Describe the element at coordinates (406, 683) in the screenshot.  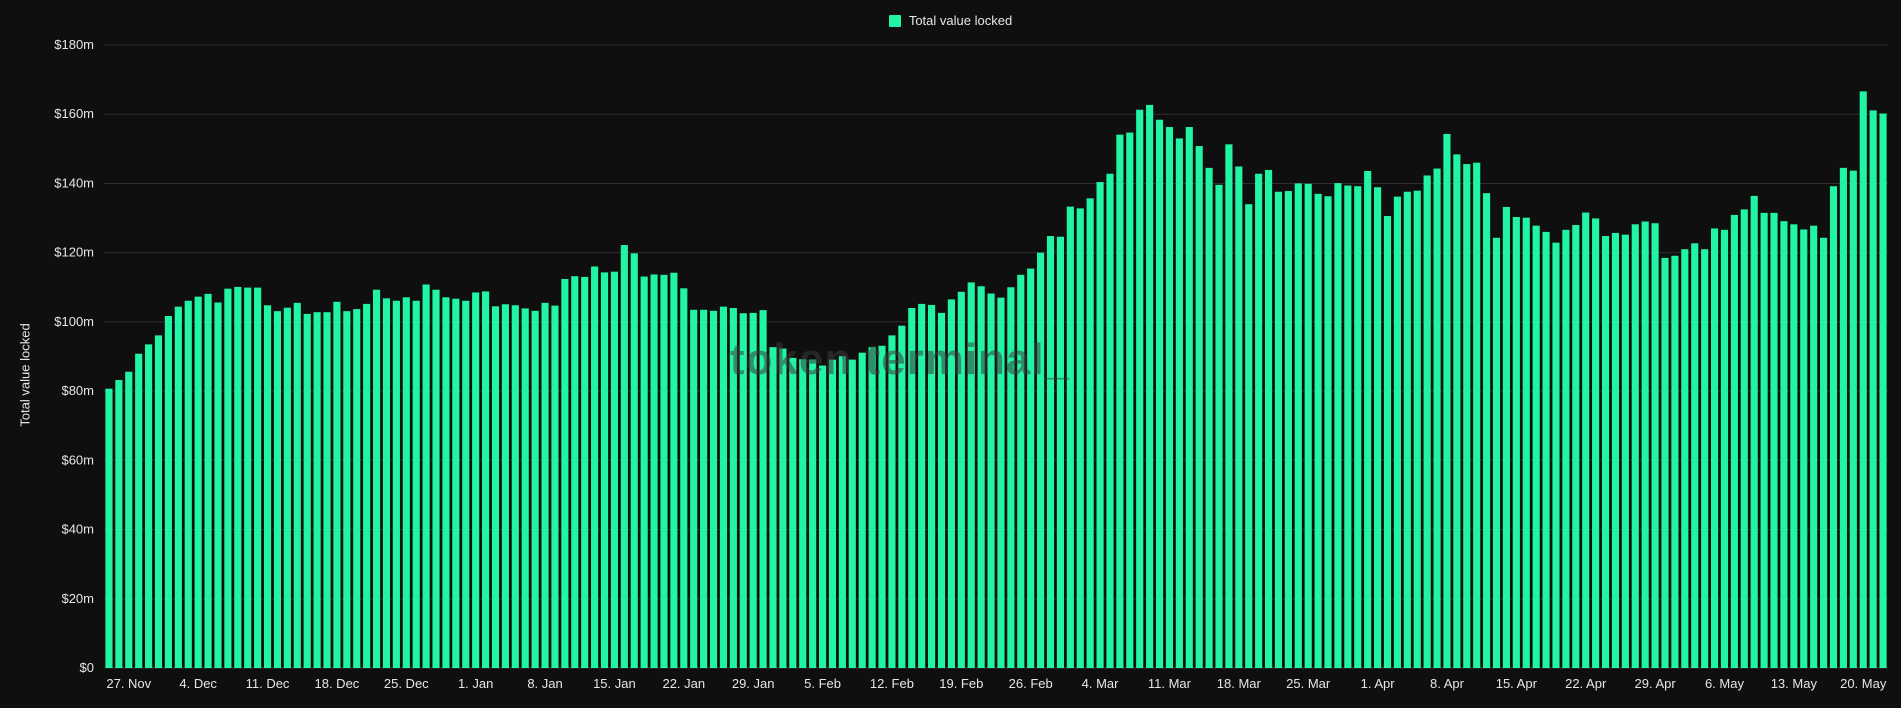
I see `x-tick-label: 25. Dec` at that location.